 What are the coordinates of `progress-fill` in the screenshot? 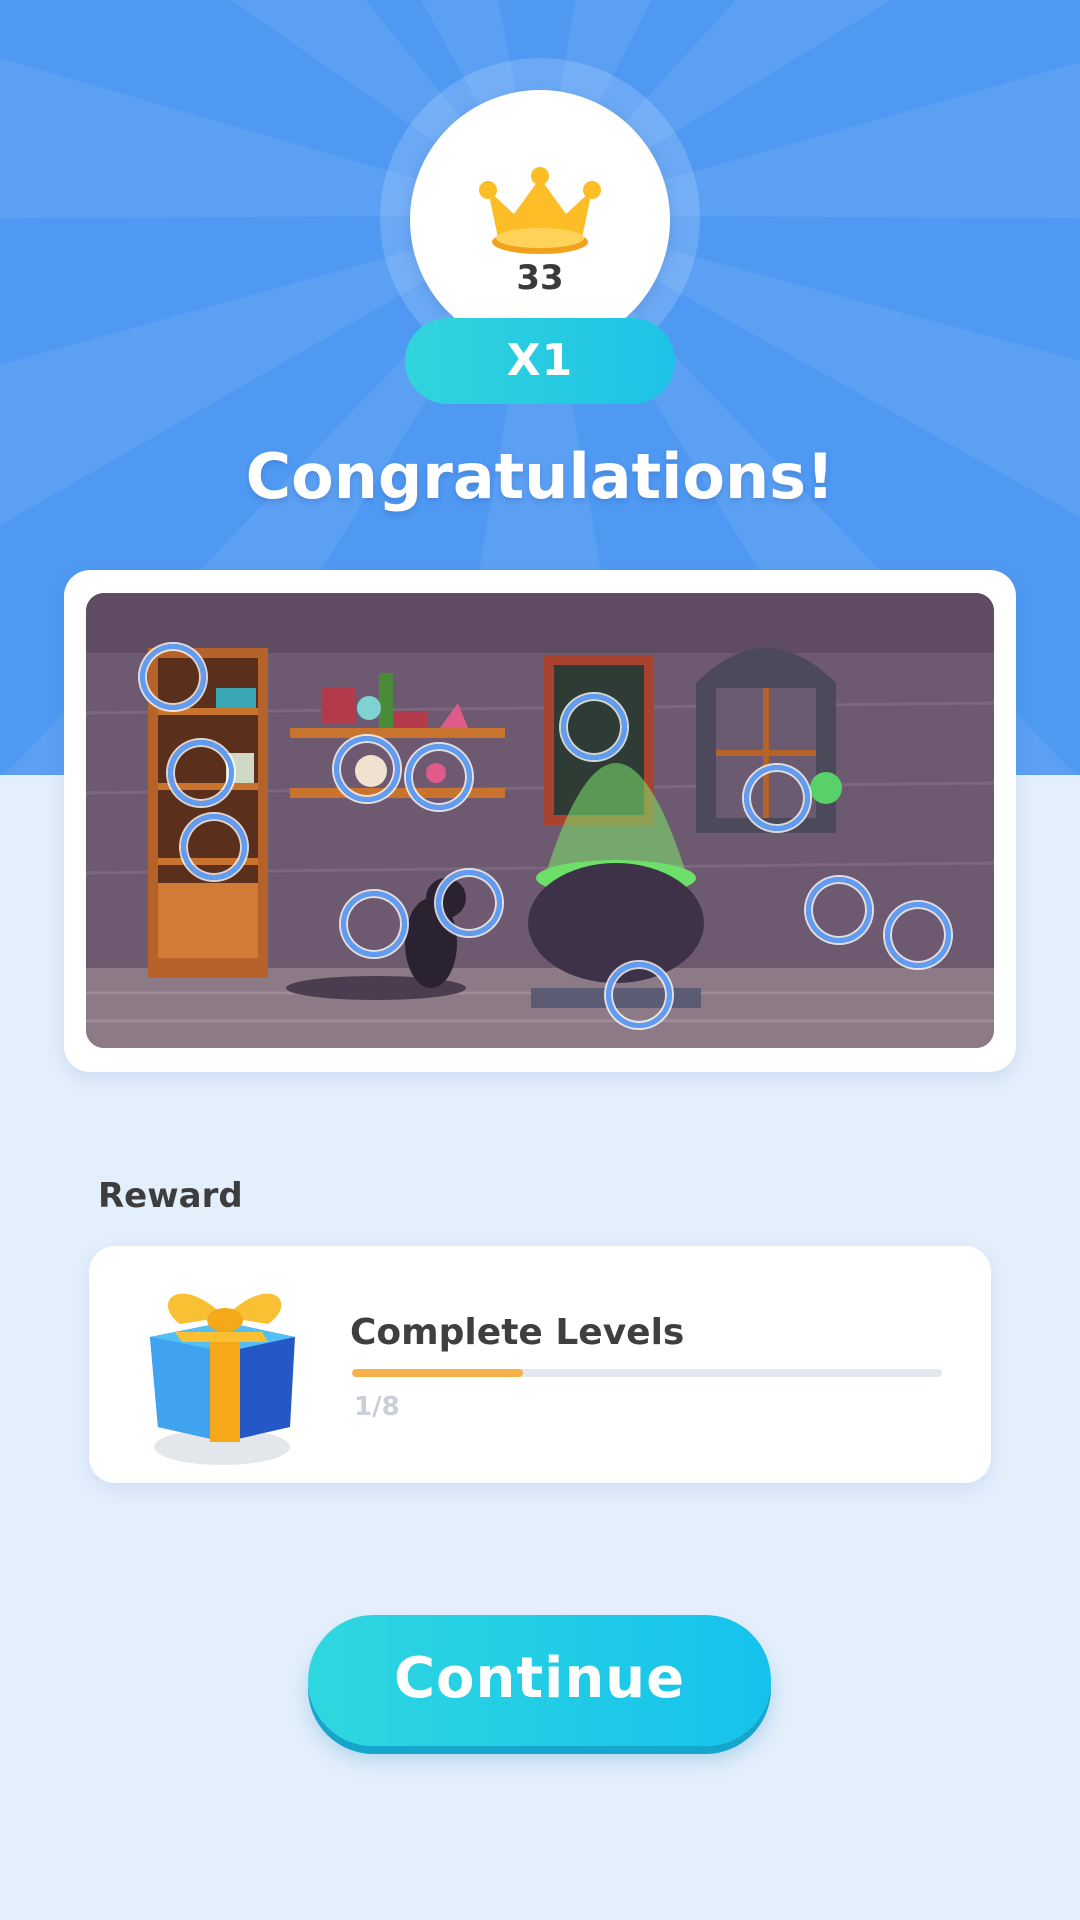 It's located at (438, 1373).